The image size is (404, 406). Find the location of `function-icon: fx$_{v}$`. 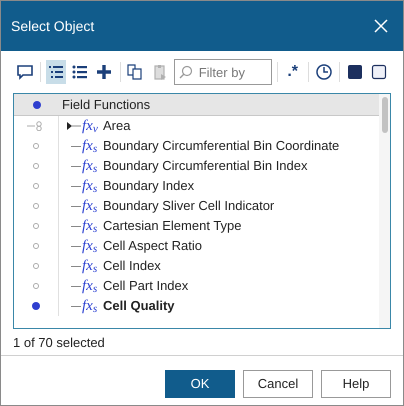

function-icon: fx$_{v}$ is located at coordinates (92, 126).